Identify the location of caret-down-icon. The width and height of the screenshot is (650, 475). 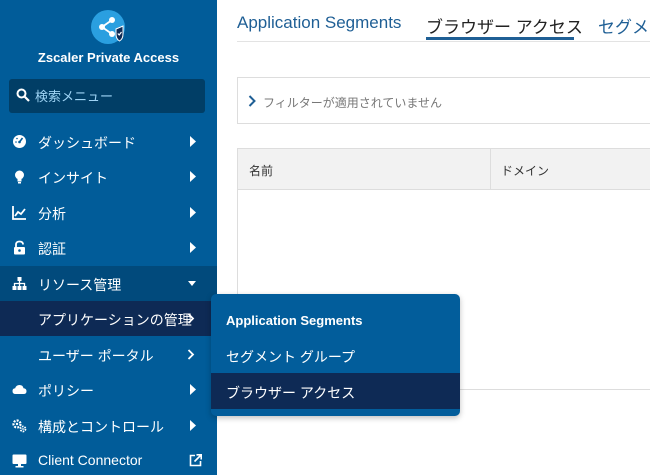
(192, 283).